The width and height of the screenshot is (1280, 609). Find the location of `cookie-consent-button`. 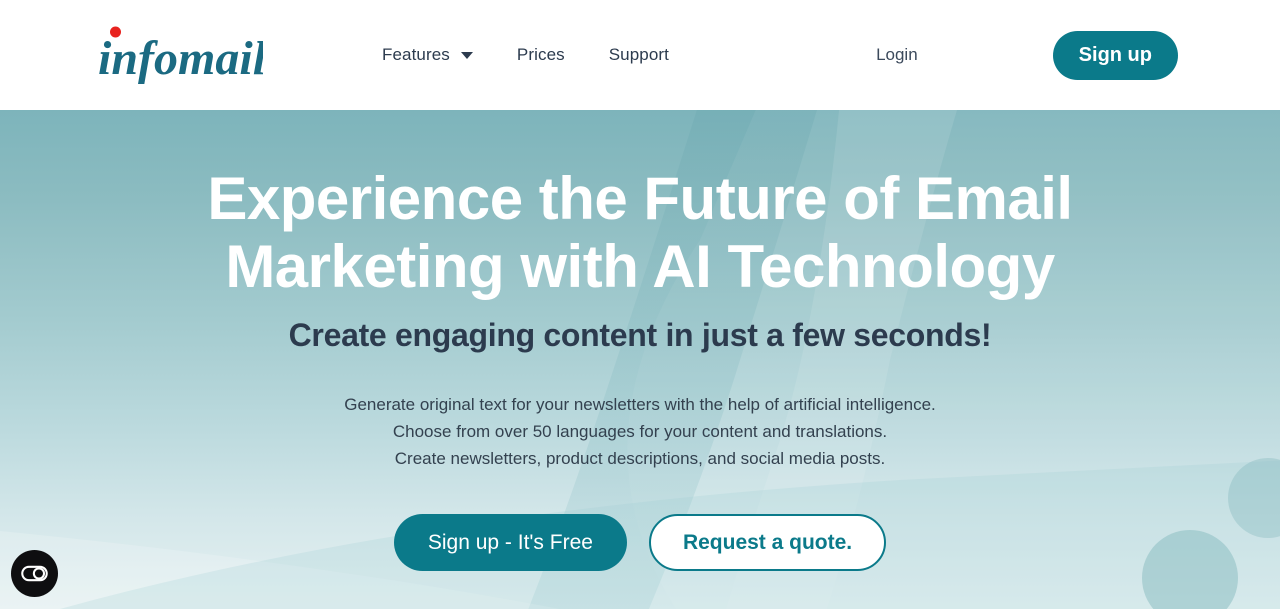

cookie-consent-button is located at coordinates (34, 573).